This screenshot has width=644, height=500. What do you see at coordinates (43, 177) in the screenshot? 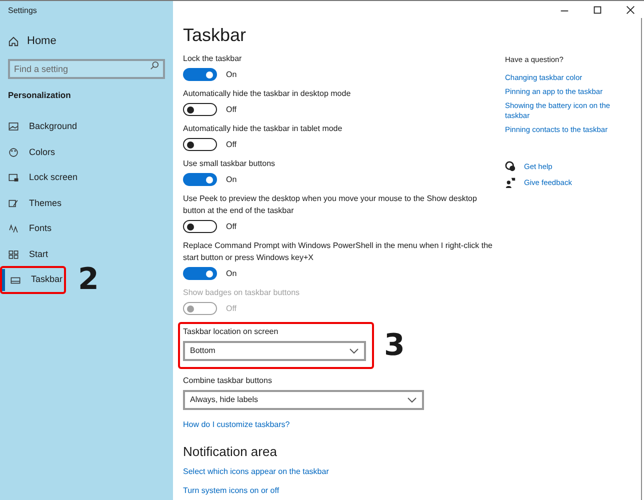
I see `nav-item: Lock screen` at bounding box center [43, 177].